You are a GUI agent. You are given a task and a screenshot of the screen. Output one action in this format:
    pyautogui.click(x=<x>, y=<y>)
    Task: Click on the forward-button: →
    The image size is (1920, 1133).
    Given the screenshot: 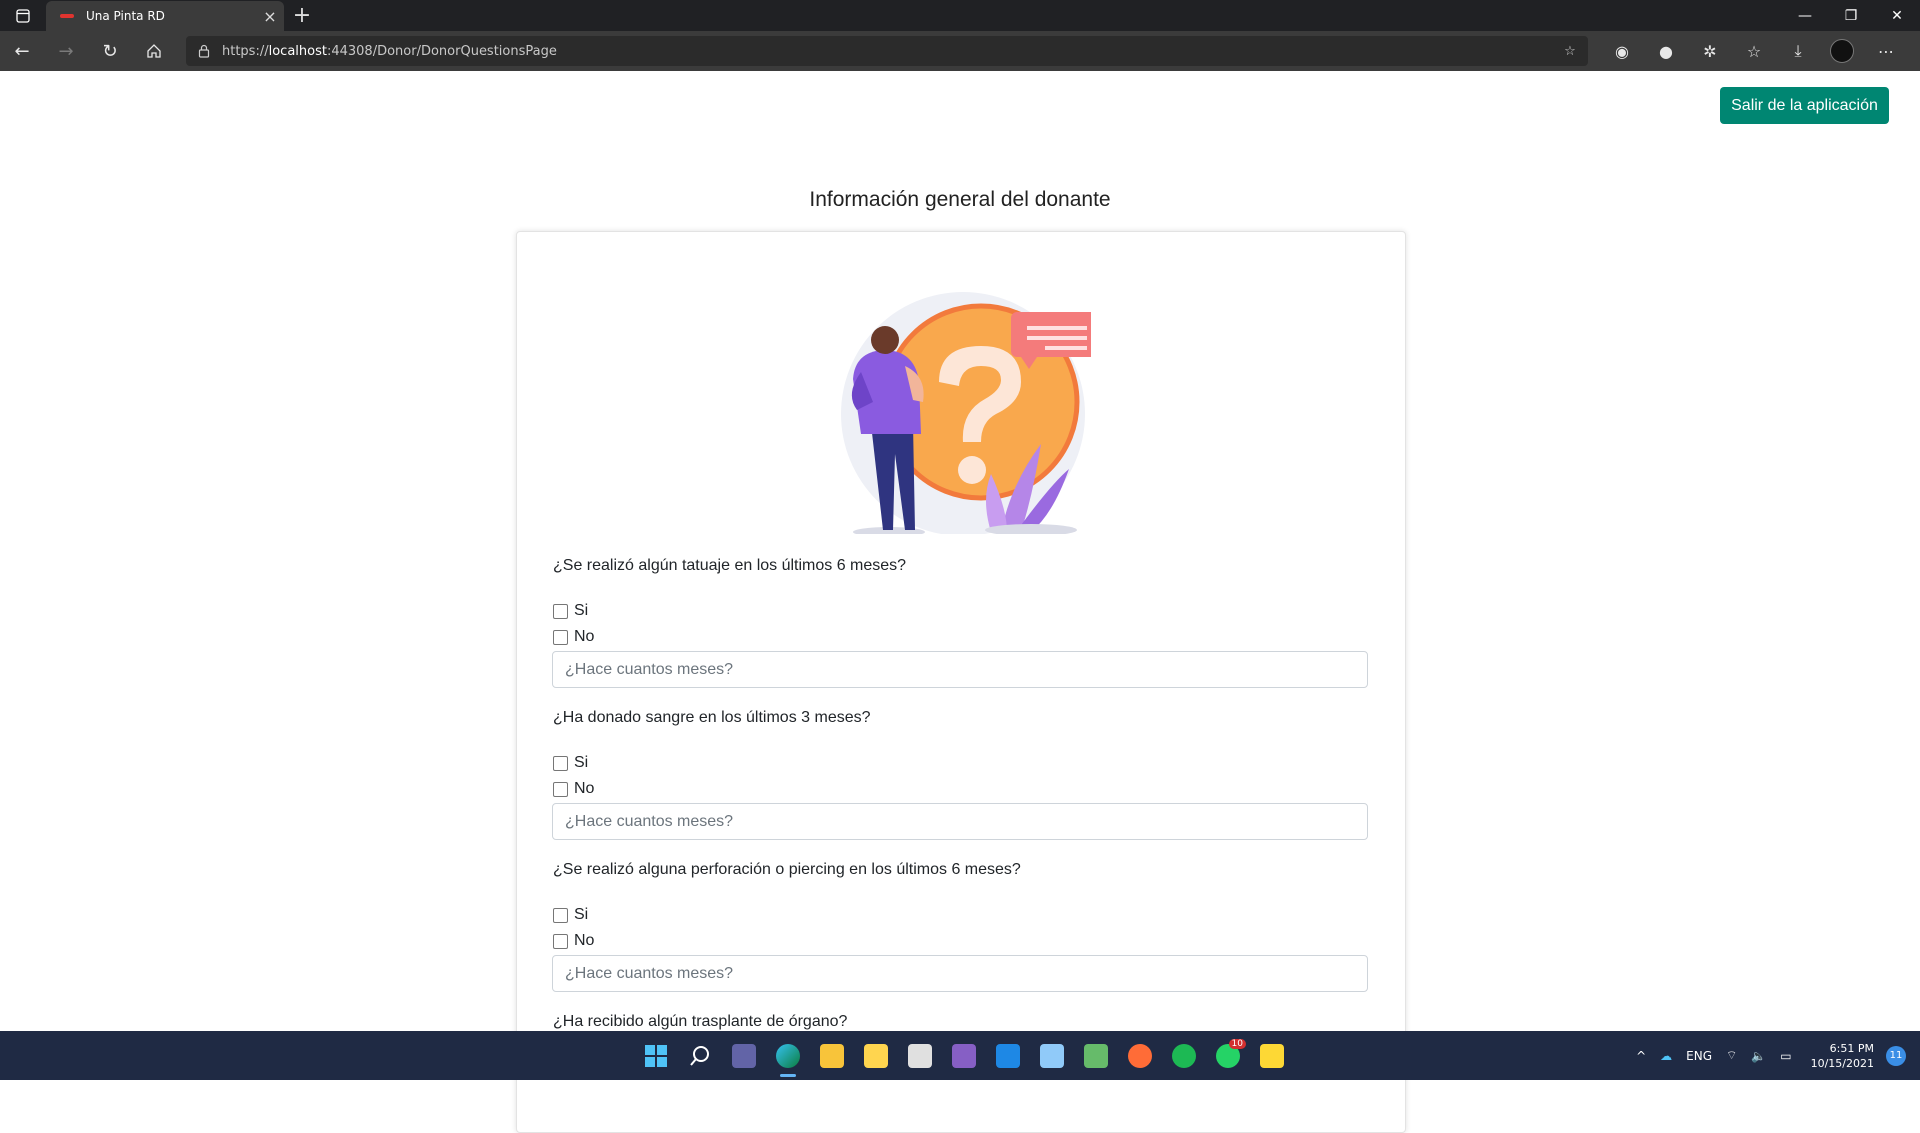 What is the action you would take?
    pyautogui.click(x=66, y=51)
    